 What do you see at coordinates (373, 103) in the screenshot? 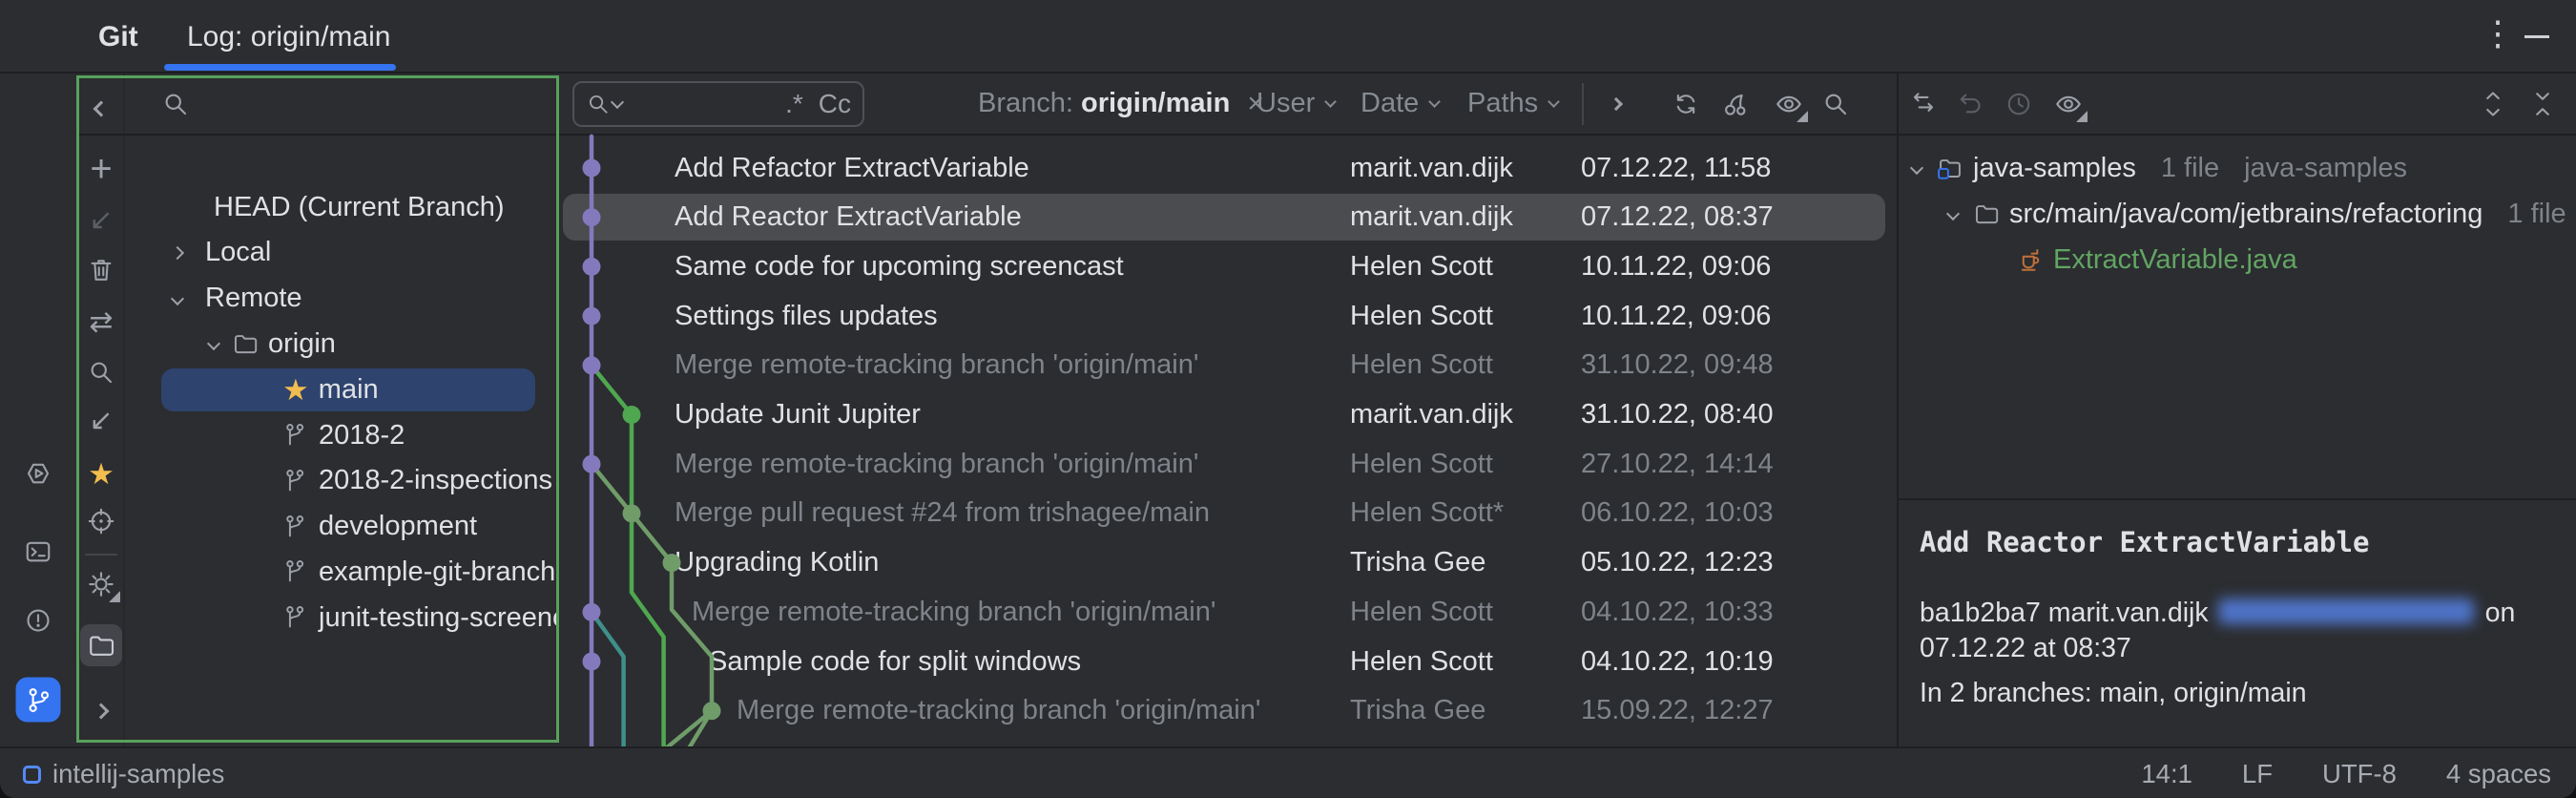
I see `branches-search-input` at bounding box center [373, 103].